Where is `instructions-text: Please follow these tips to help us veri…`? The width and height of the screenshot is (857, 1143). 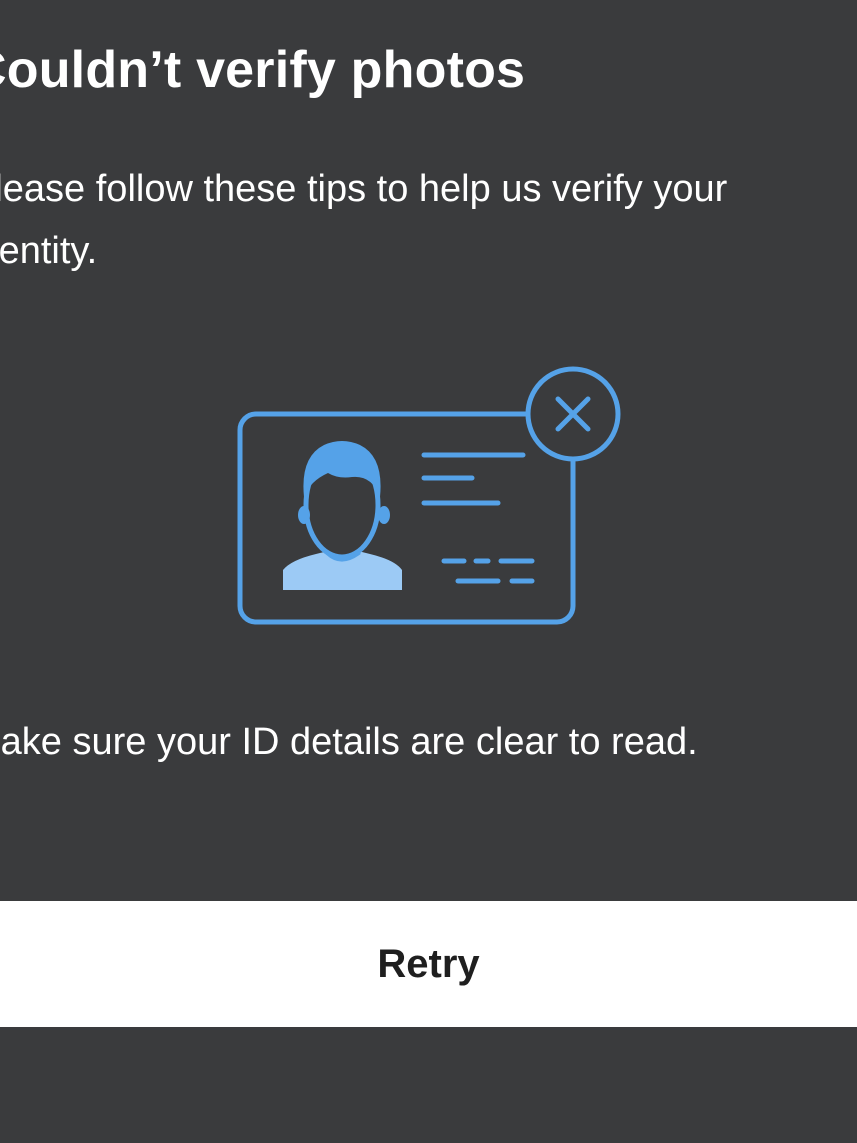 instructions-text: Please follow these tips to help us veri… is located at coordinates (364, 220).